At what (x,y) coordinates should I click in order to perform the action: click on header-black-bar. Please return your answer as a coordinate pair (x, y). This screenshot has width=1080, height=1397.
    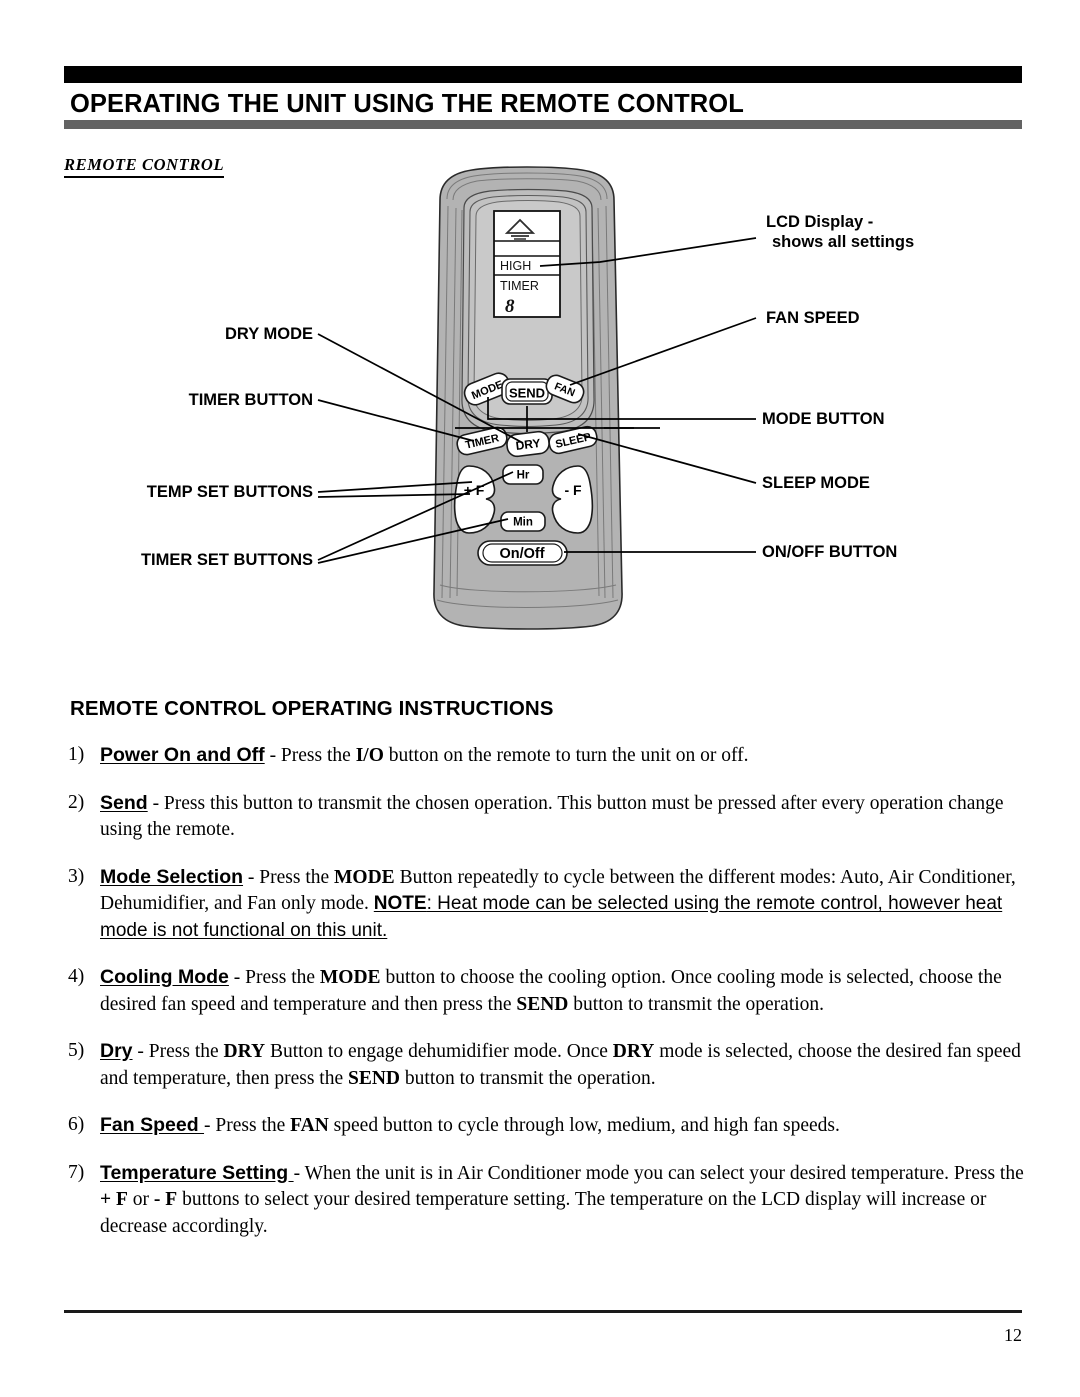
    Looking at the image, I should click on (543, 74).